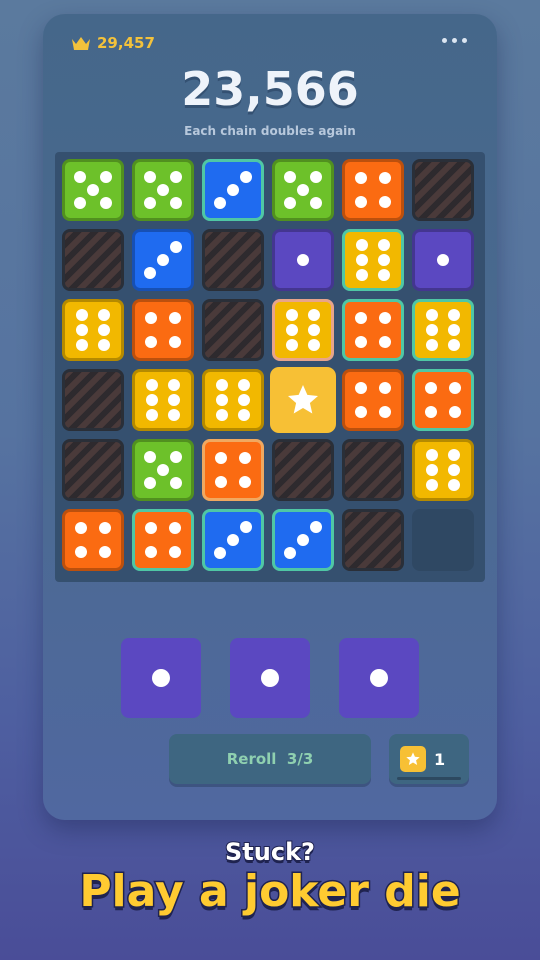 The width and height of the screenshot is (540, 960). What do you see at coordinates (270, 892) in the screenshot?
I see `caption-headline: Play a joker die` at bounding box center [270, 892].